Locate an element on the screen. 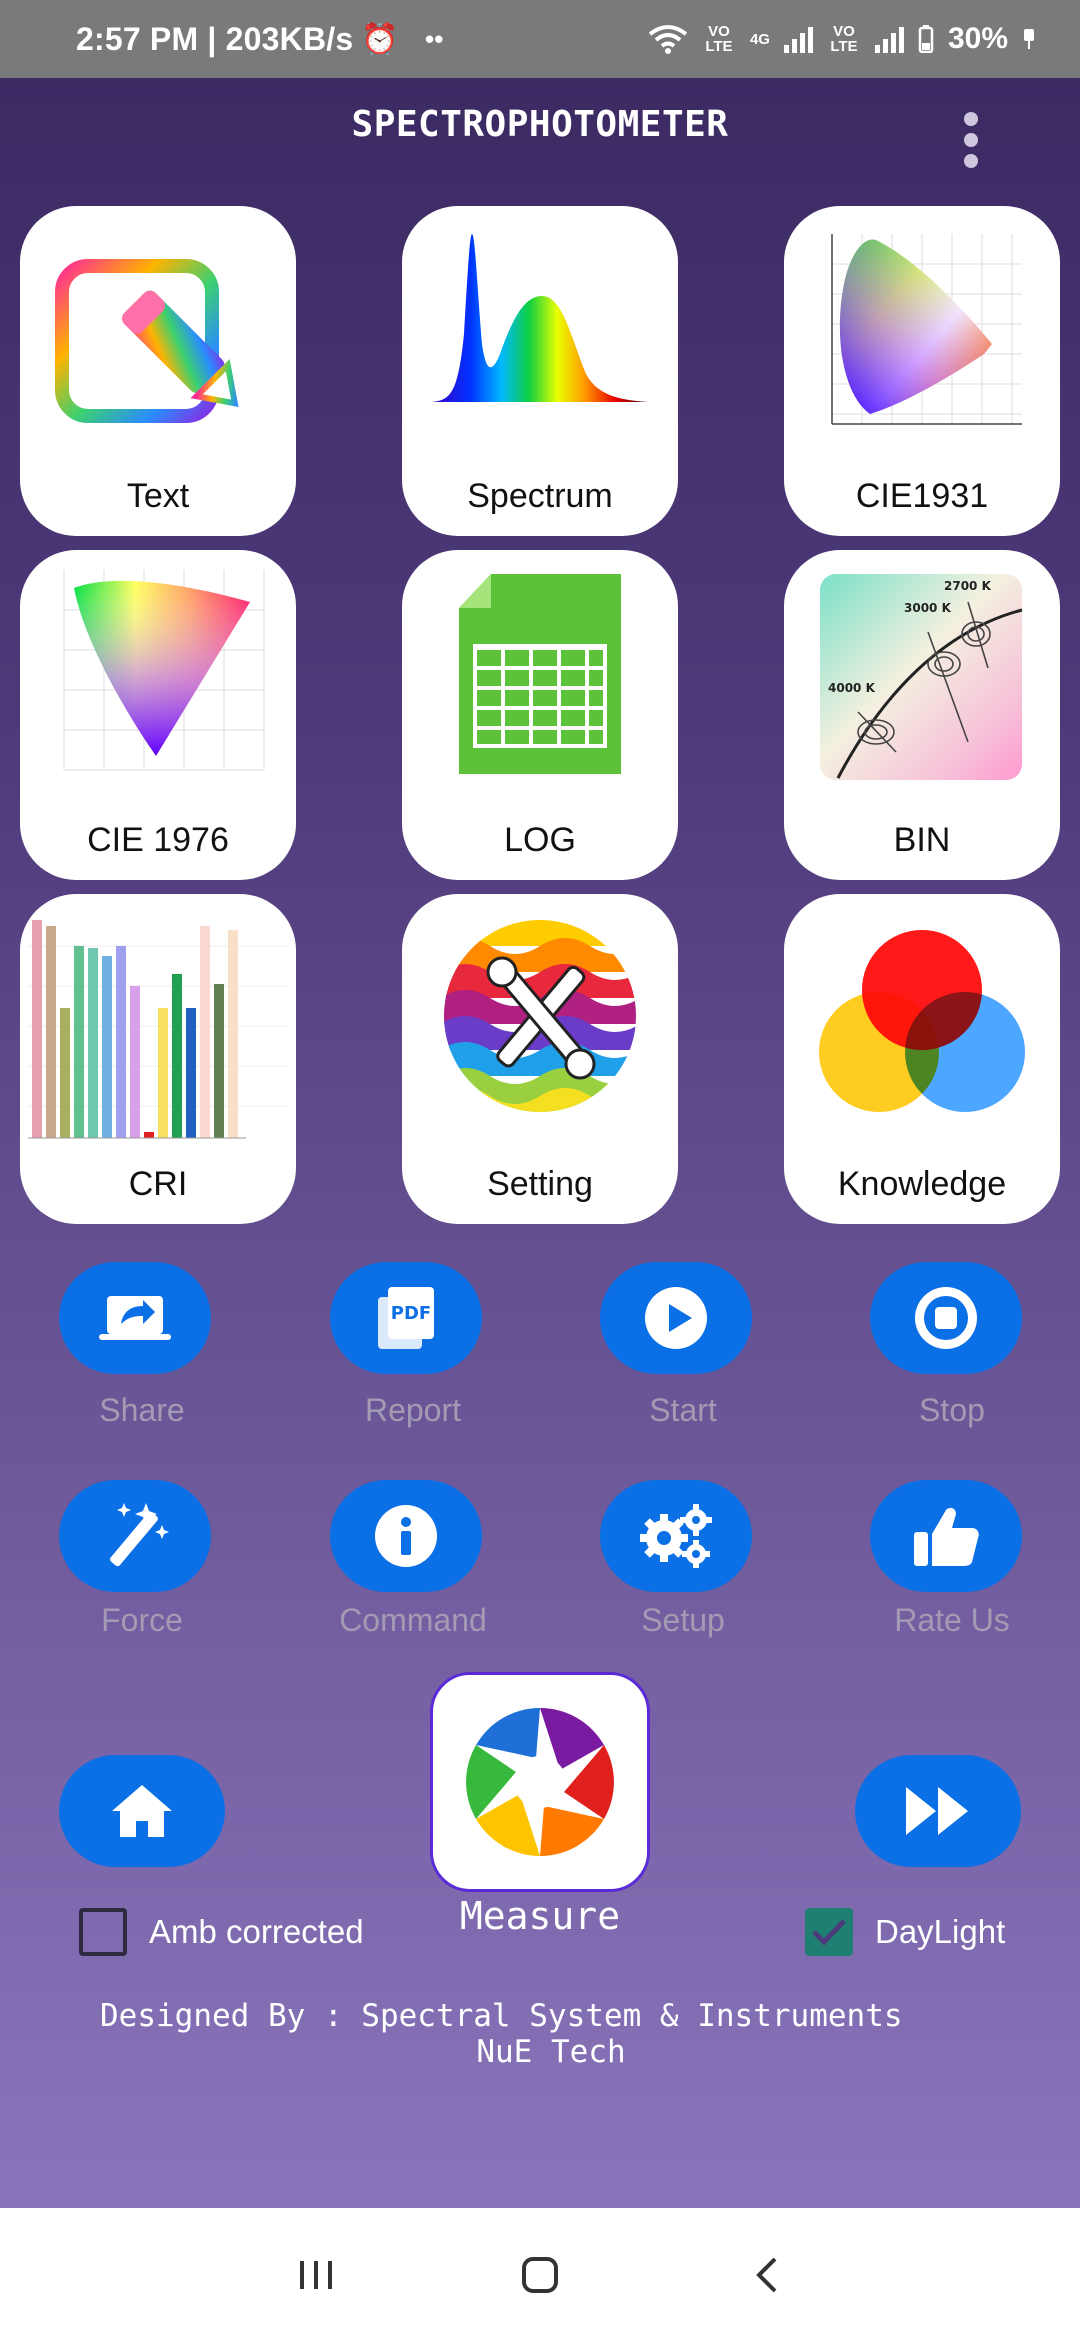 This screenshot has height=2340, width=1080. charging-icon is located at coordinates (1029, 39).